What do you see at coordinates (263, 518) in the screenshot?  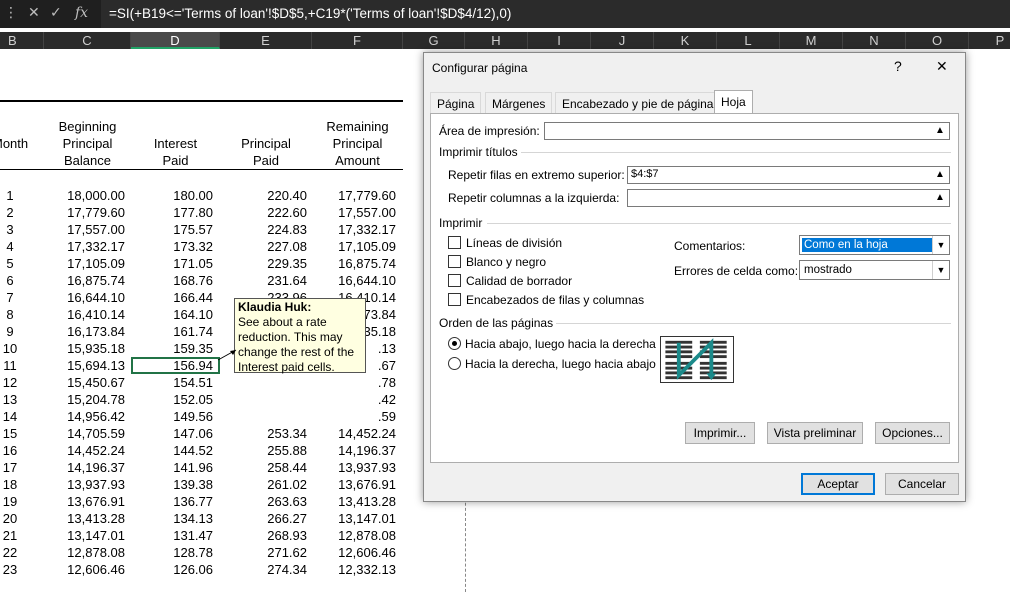 I see `cell-e: 266.27` at bounding box center [263, 518].